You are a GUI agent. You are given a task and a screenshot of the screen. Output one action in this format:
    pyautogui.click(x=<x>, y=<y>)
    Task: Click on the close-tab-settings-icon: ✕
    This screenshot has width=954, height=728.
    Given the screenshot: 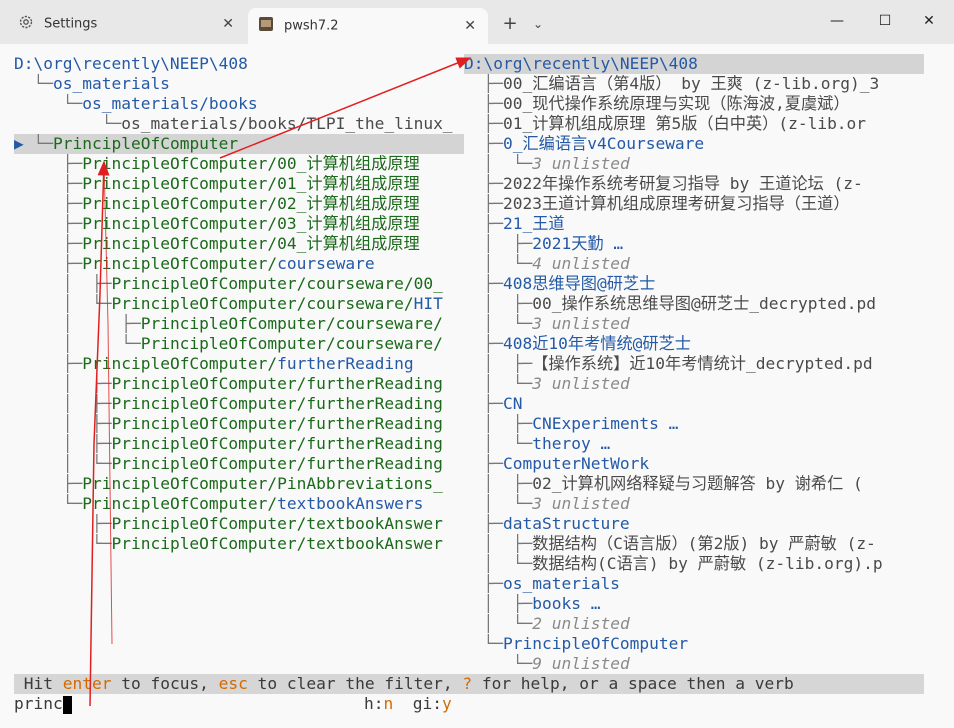 What is the action you would take?
    pyautogui.click(x=228, y=24)
    